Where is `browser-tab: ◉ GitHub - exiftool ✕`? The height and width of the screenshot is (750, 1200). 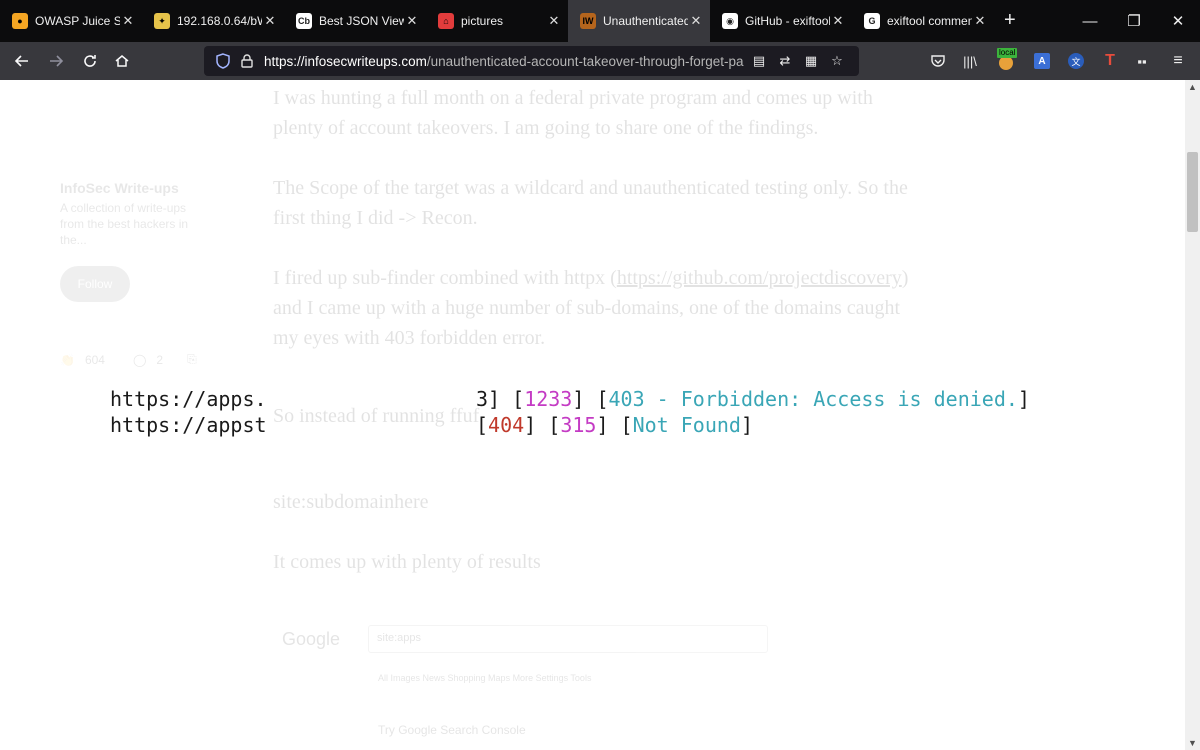 browser-tab: ◉ GitHub - exiftool ✕ is located at coordinates (781, 21).